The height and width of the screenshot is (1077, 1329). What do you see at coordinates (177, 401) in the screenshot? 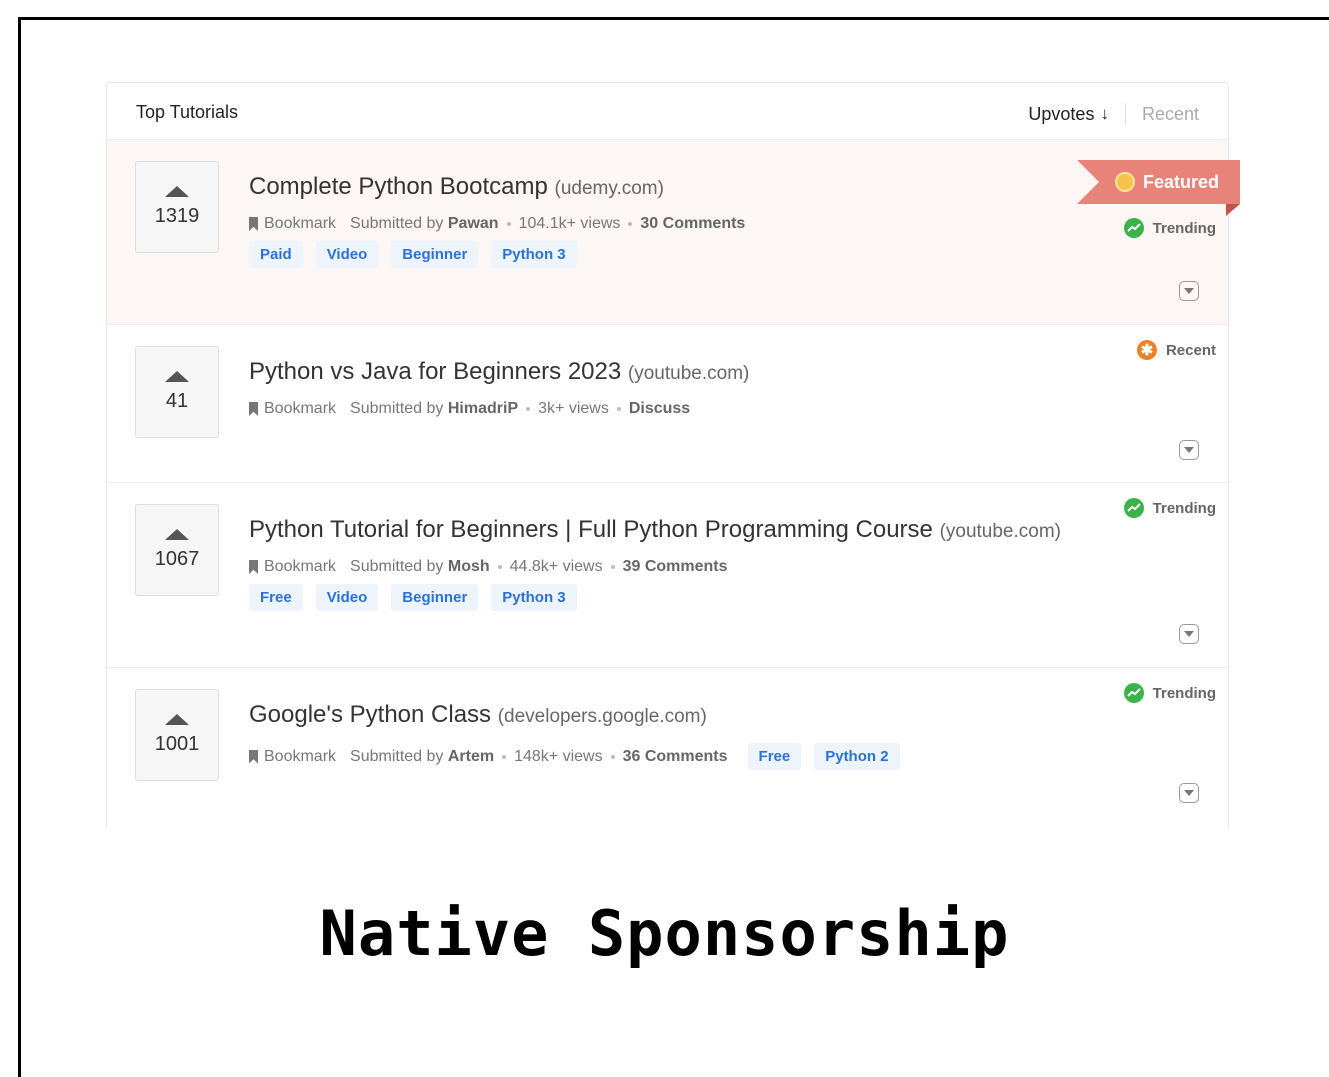
I see `vote-count: 41` at bounding box center [177, 401].